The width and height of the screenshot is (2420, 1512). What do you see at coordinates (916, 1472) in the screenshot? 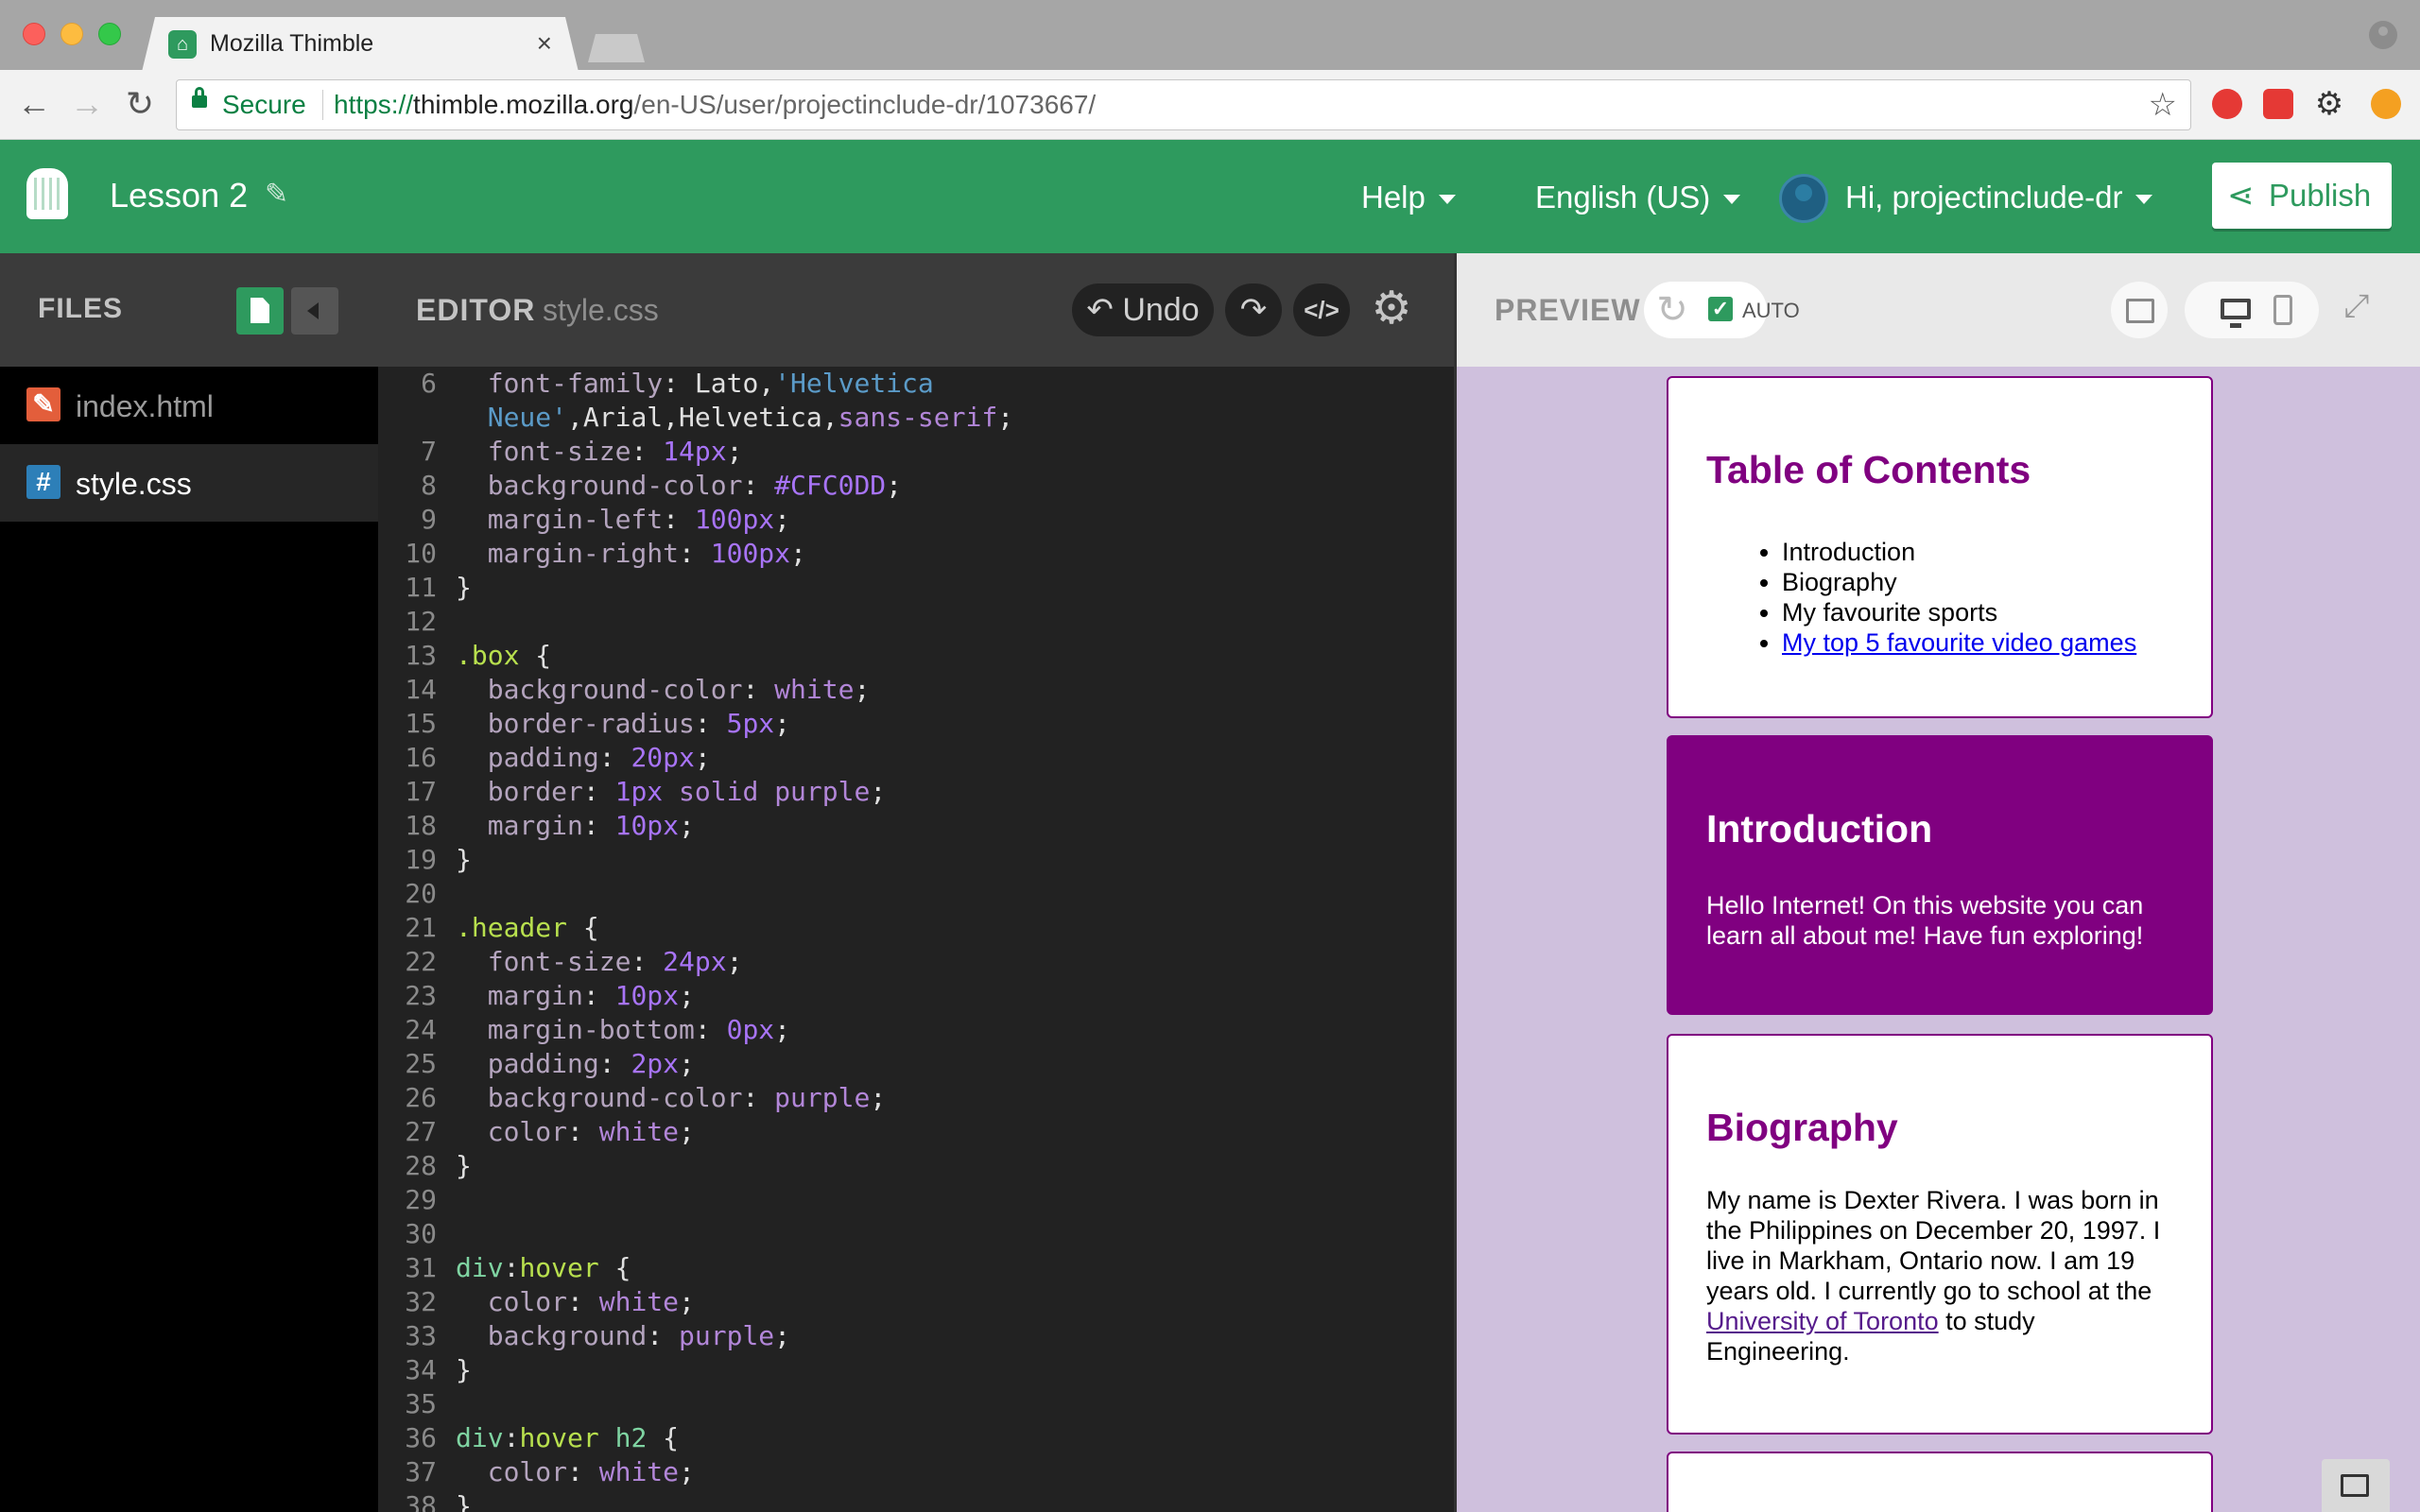
I see `code-line: 37 color: white;` at bounding box center [916, 1472].